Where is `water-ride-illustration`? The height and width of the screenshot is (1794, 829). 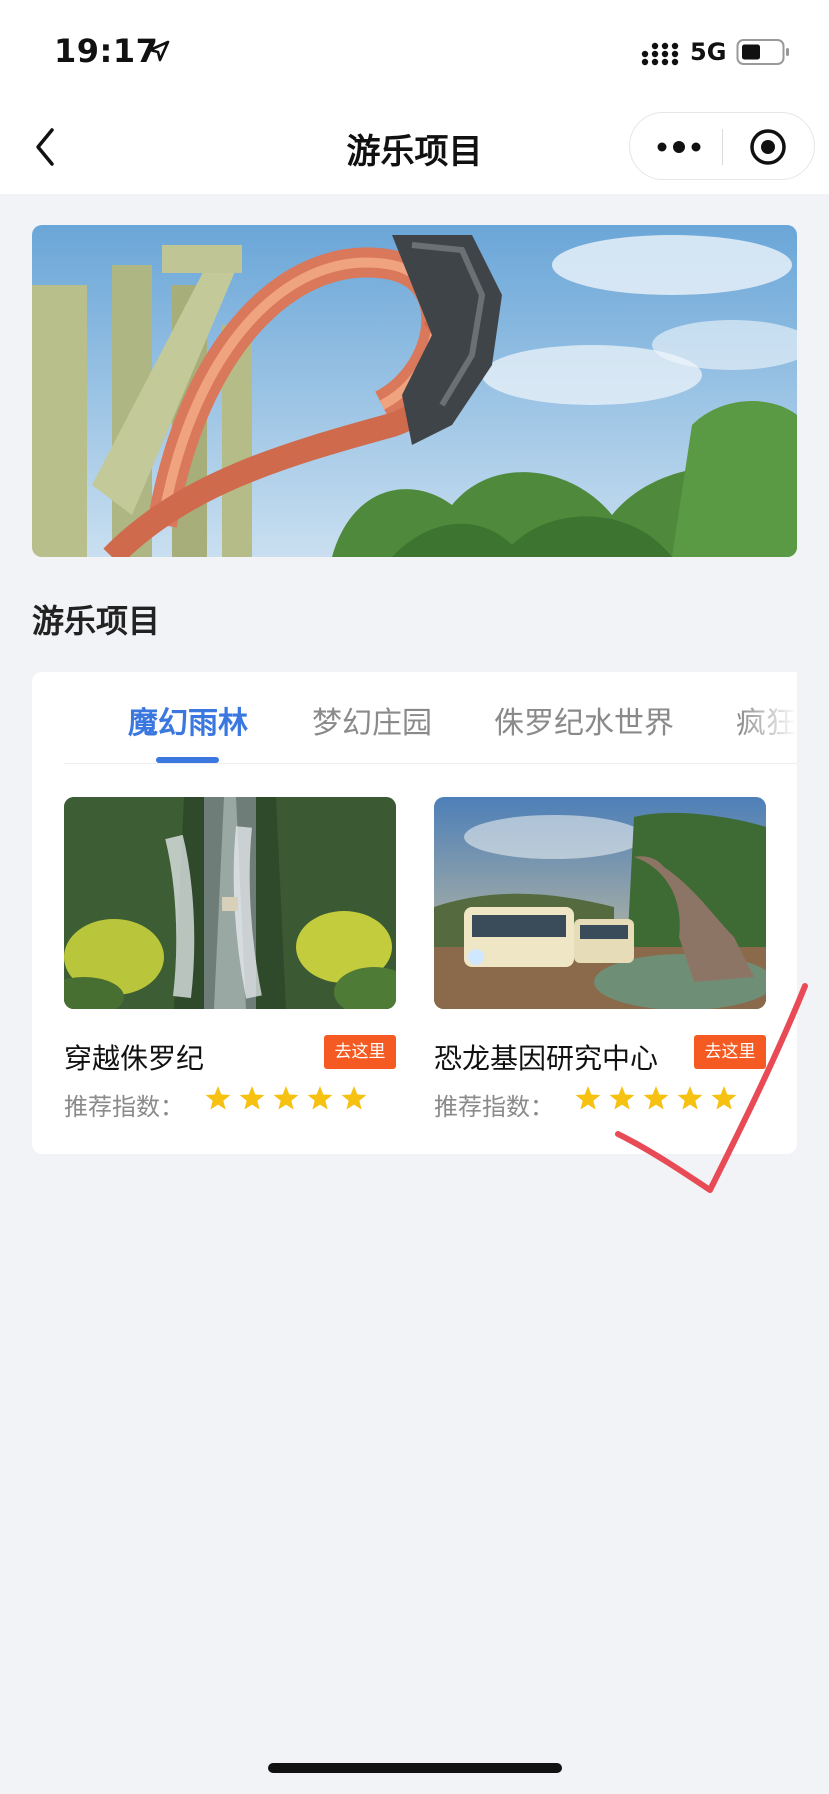 water-ride-illustration is located at coordinates (230, 903).